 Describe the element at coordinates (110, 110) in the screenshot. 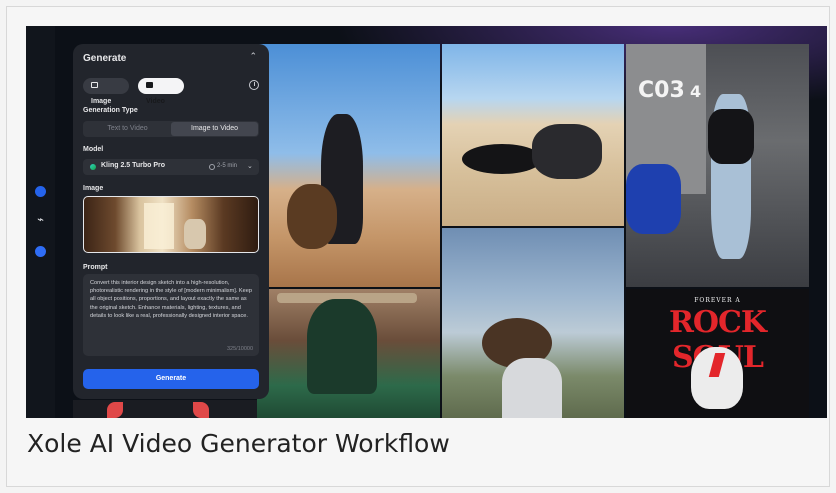

I see `generation-type-label: Generation Type` at that location.